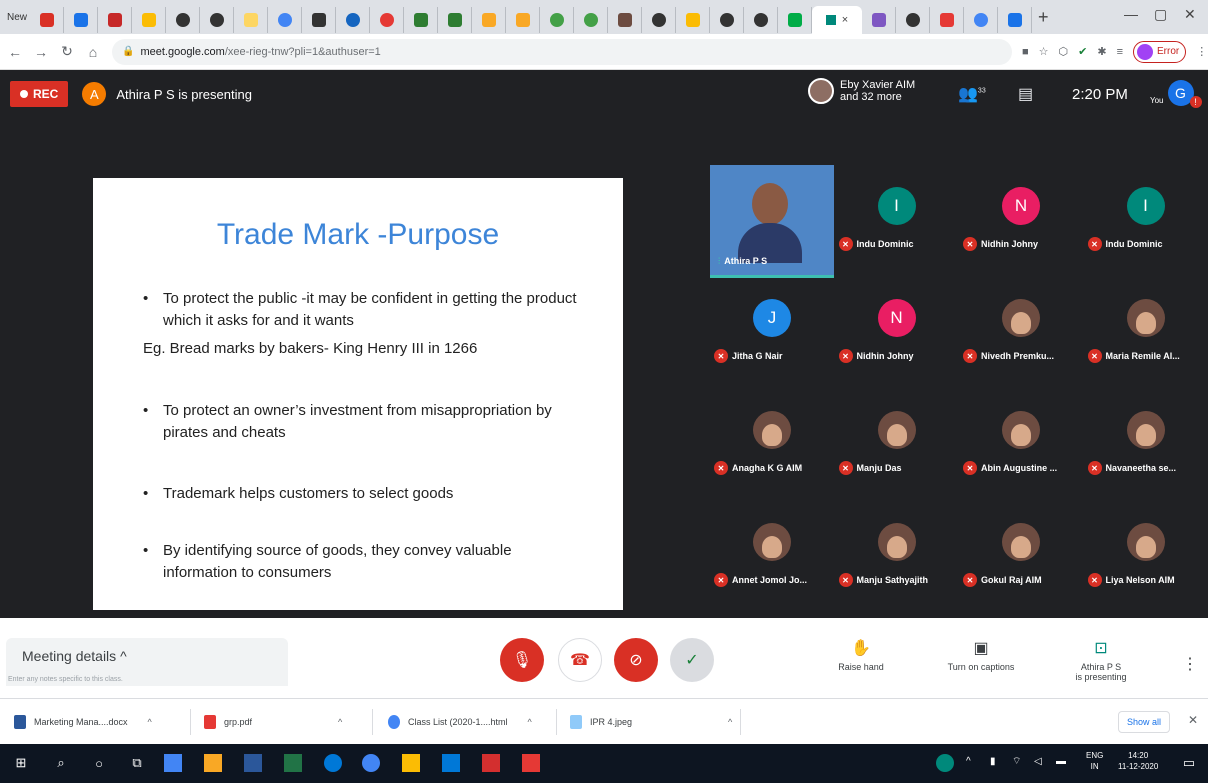 The height and width of the screenshot is (783, 1208). Describe the element at coordinates (115, 20) in the screenshot. I see `tab-pdf` at that location.